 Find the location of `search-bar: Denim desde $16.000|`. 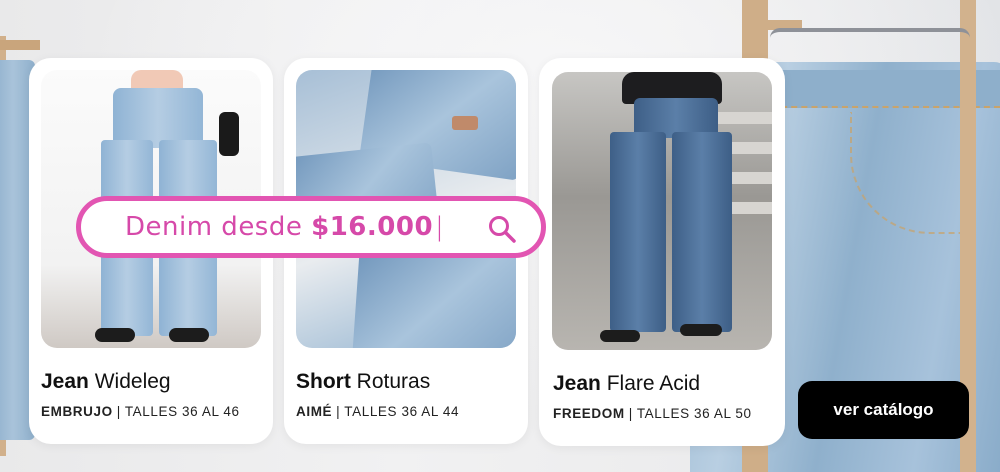

search-bar: Denim desde $16.000| is located at coordinates (311, 227).